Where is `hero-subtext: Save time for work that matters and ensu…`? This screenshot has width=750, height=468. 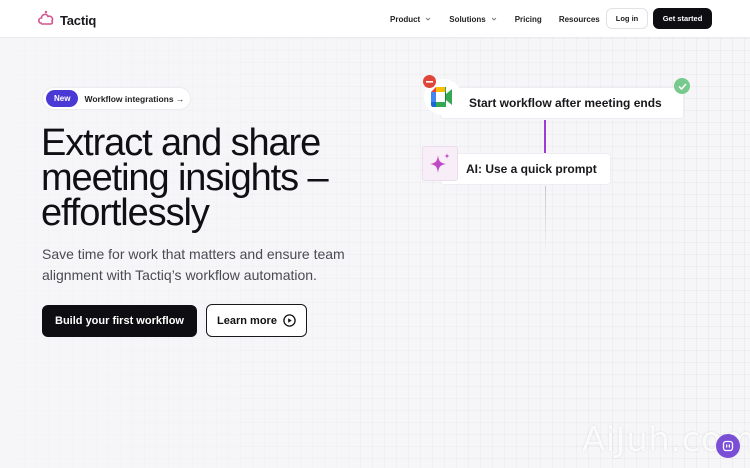 hero-subtext: Save time for work that matters and ensu… is located at coordinates (193, 264).